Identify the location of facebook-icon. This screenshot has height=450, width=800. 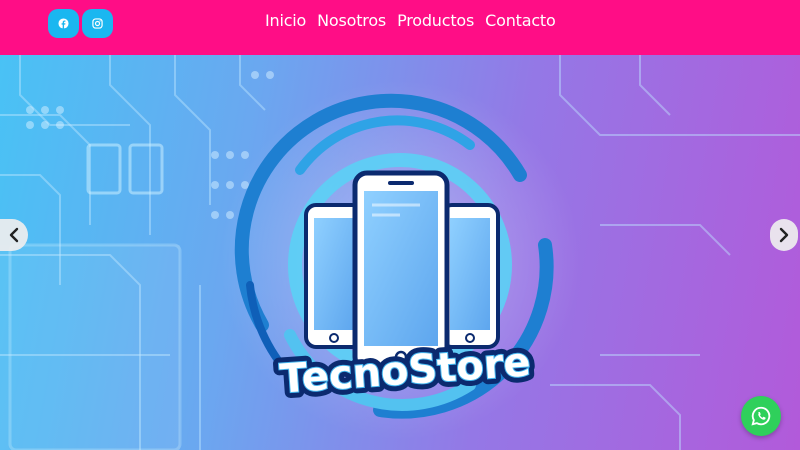
(63, 23).